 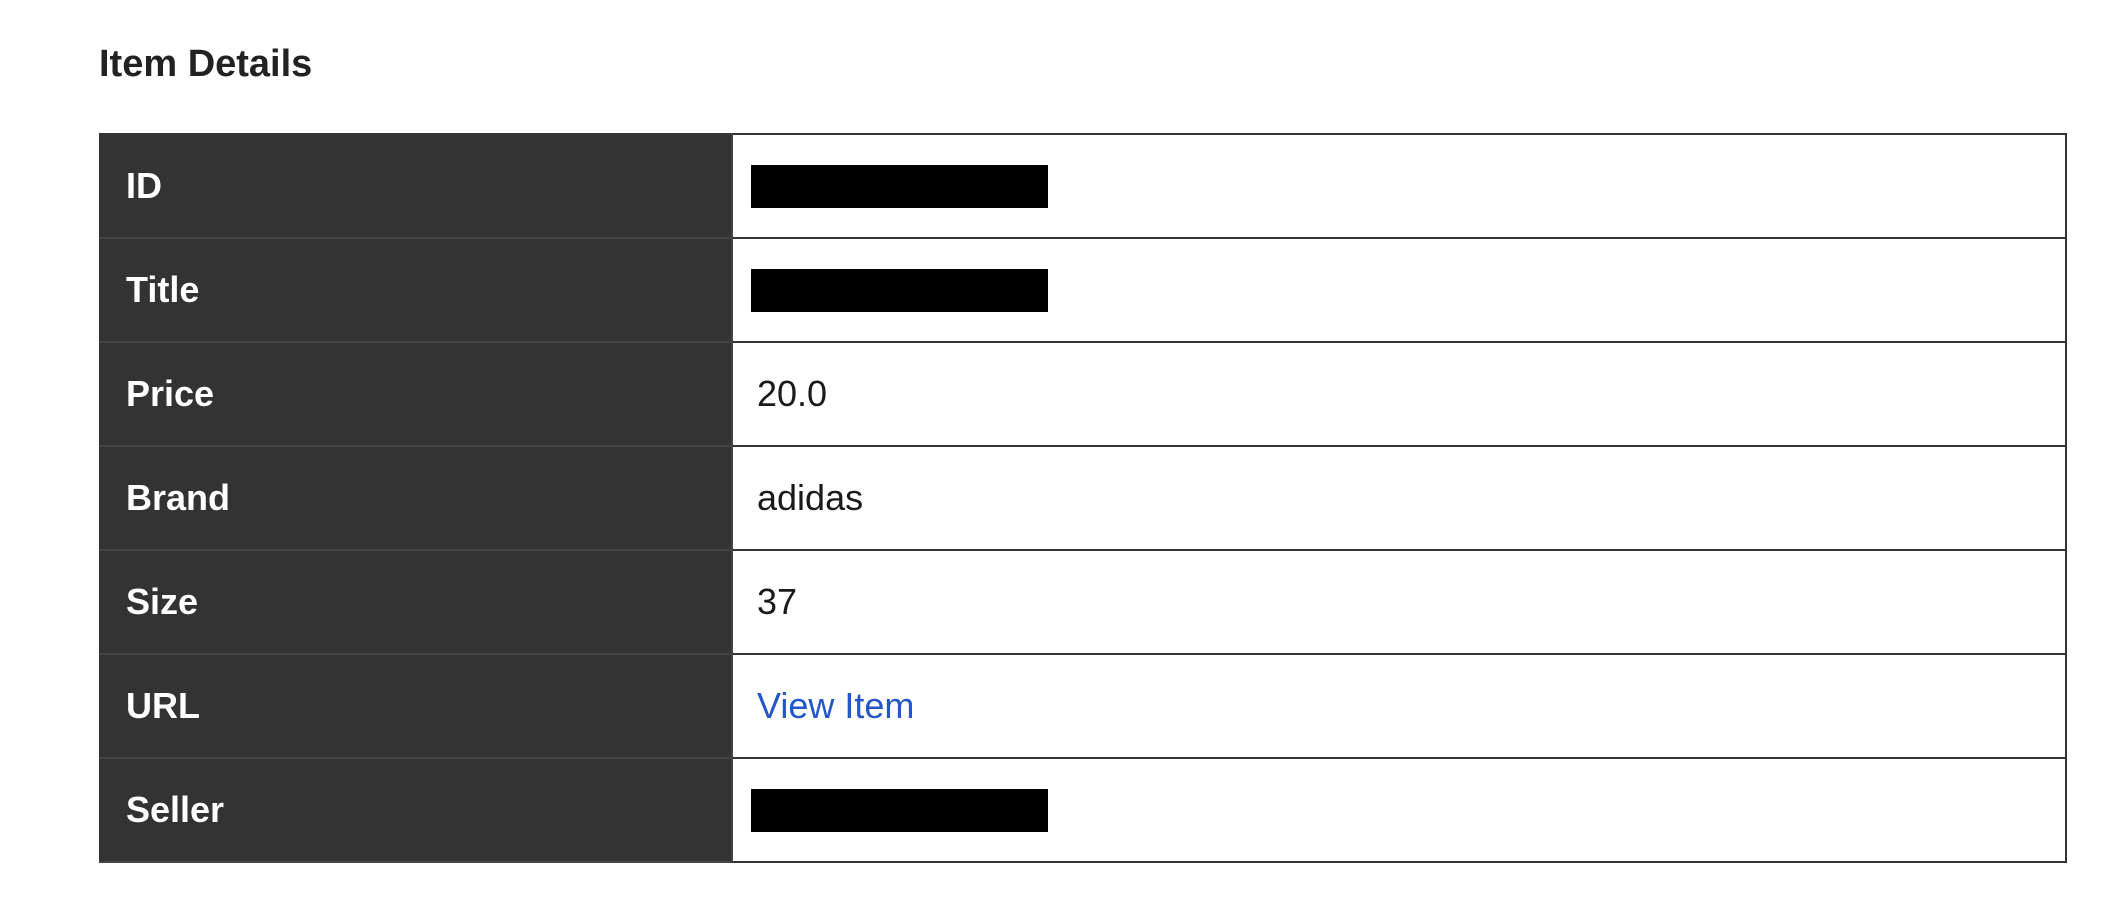 I want to click on row-value-price: 20.0, so click(x=1399, y=394).